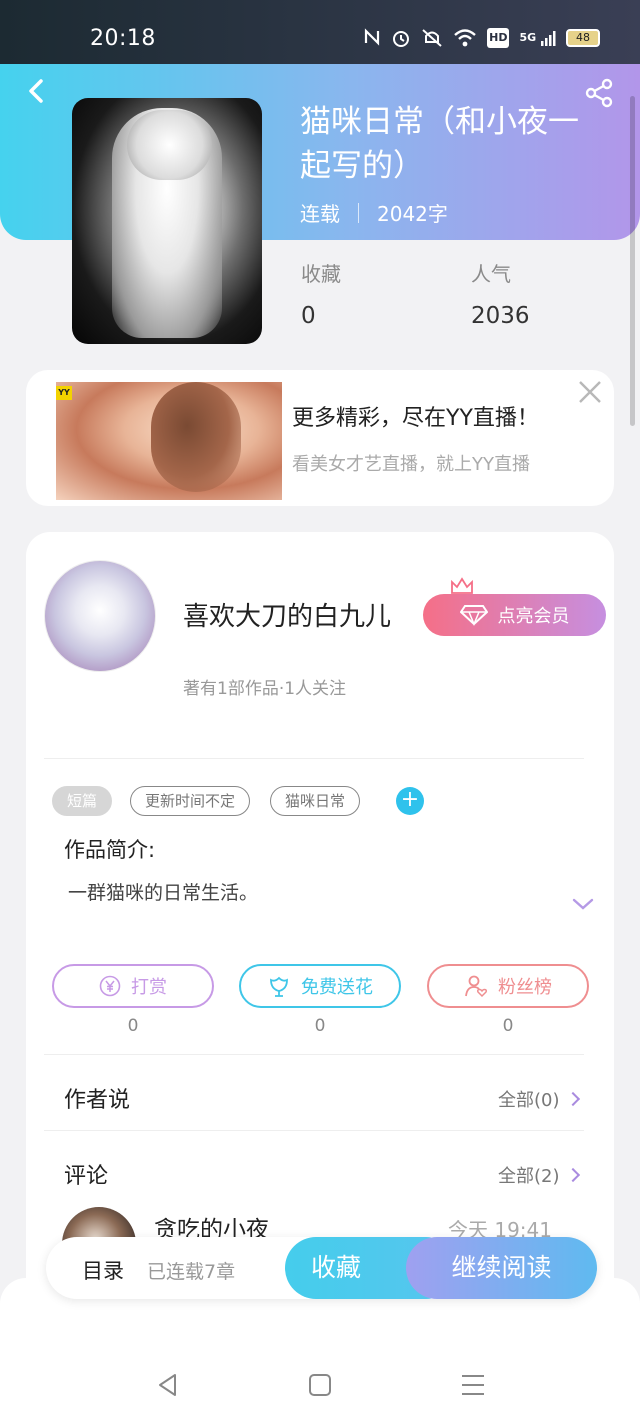 This screenshot has height=1422, width=640. I want to click on signal-5g-icon: 5G, so click(537, 38).